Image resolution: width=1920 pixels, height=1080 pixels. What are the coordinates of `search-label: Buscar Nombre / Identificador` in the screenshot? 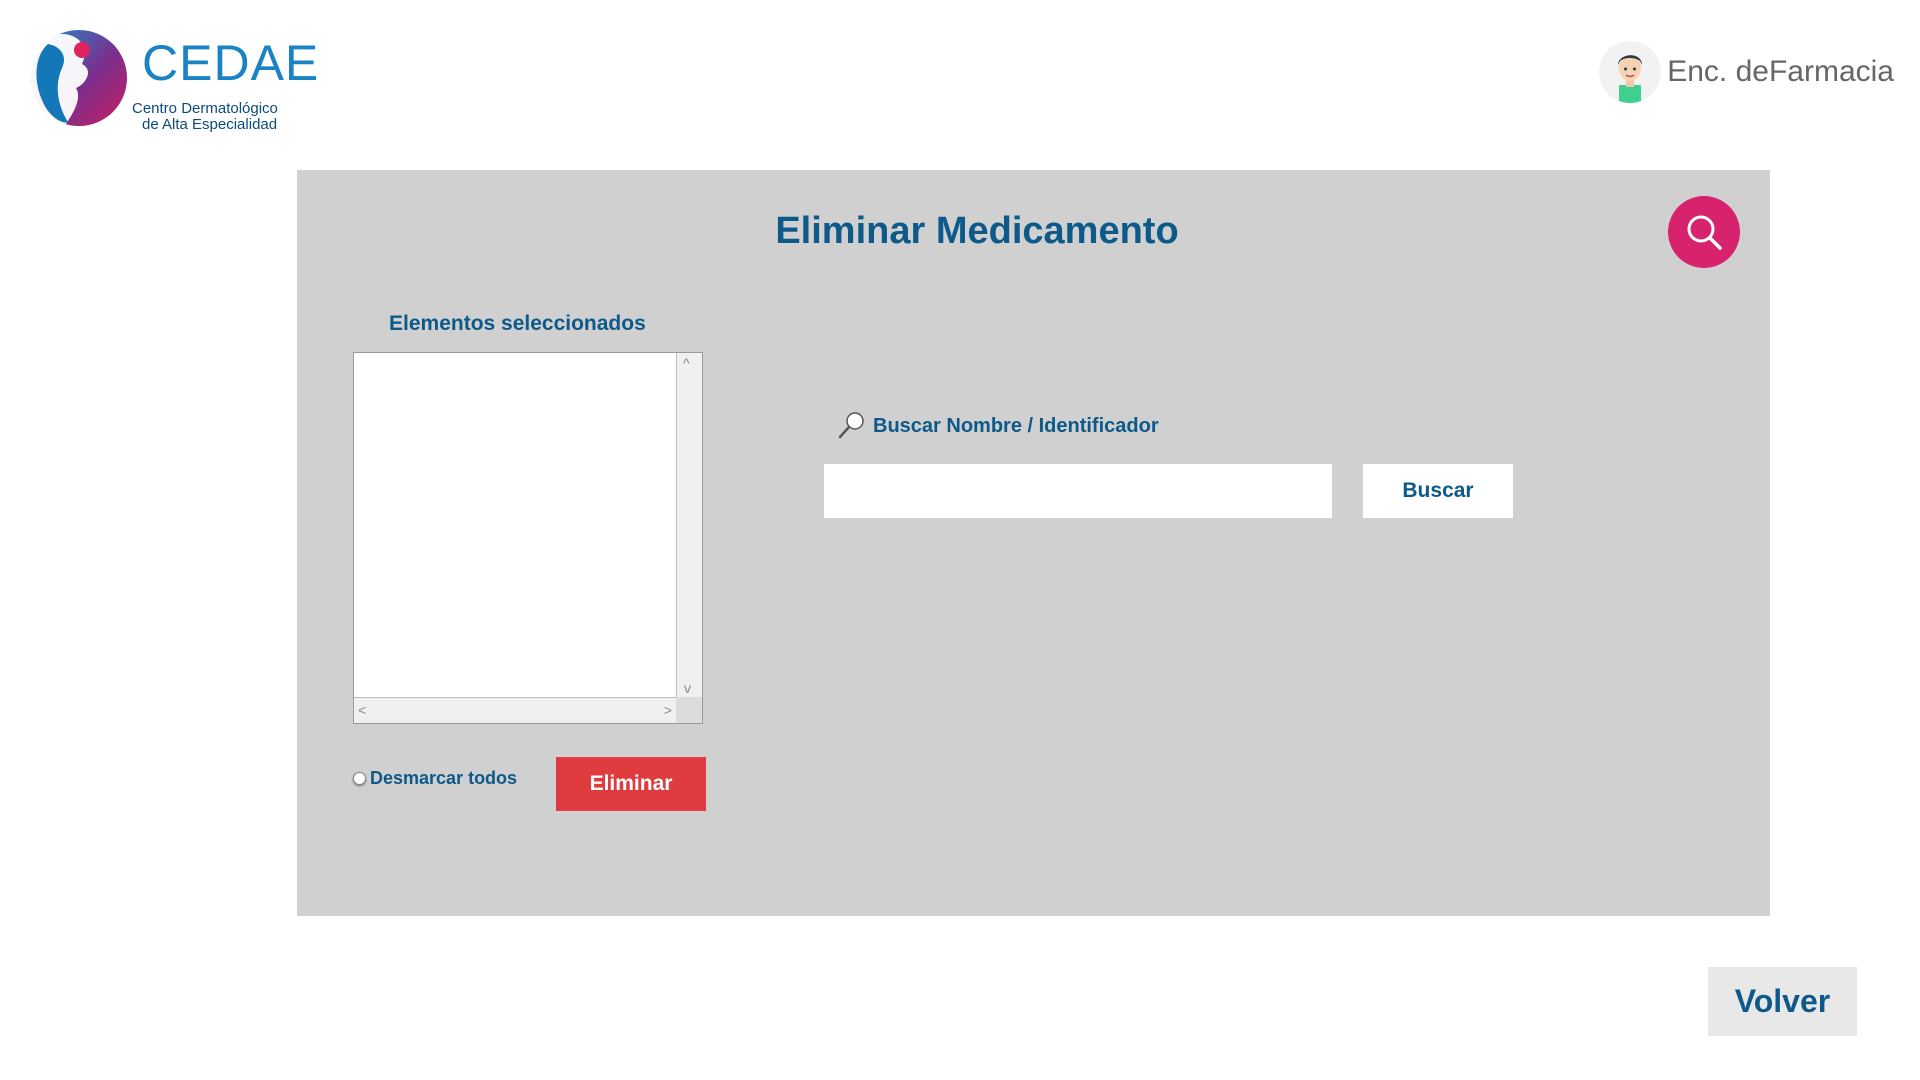 It's located at (1016, 426).